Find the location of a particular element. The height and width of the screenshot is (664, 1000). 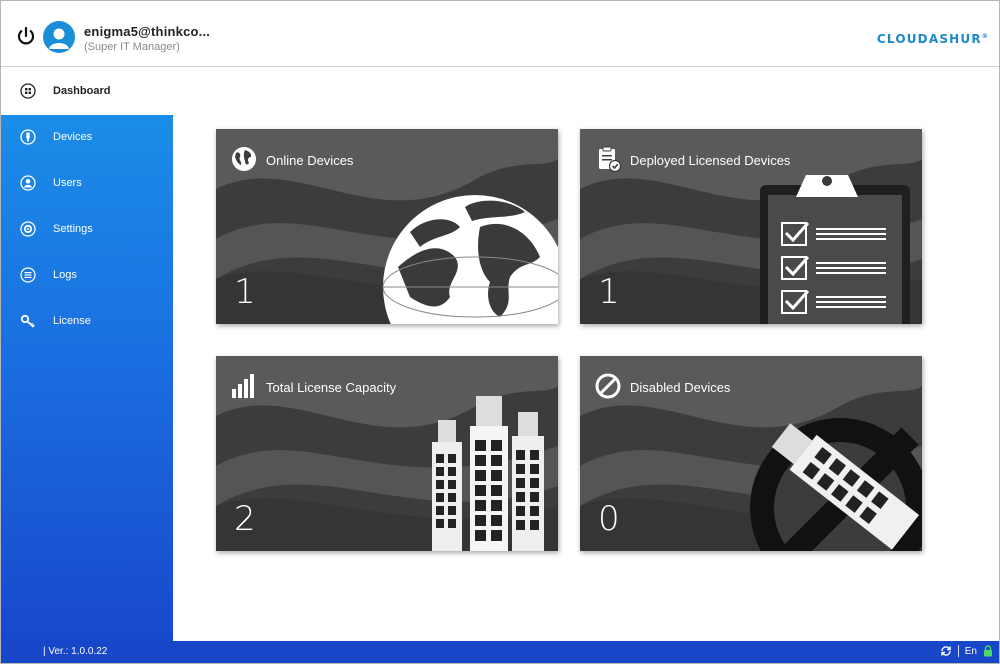

sidebar-item-logs: Logs is located at coordinates (87, 275).